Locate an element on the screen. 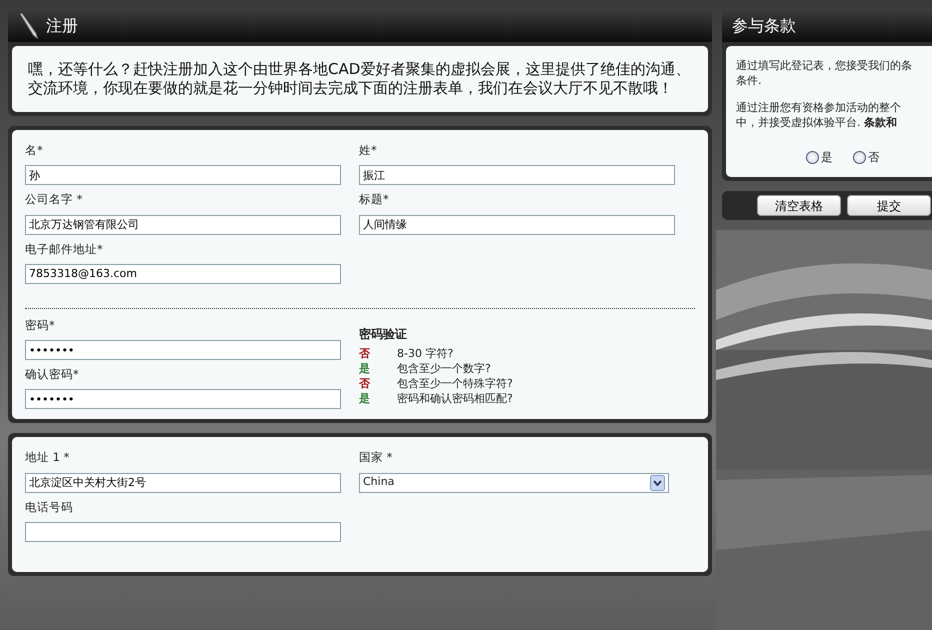 This screenshot has width=932, height=630. terms-text: 中，并接受虚拟体验平台. 条款和 is located at coordinates (817, 122).